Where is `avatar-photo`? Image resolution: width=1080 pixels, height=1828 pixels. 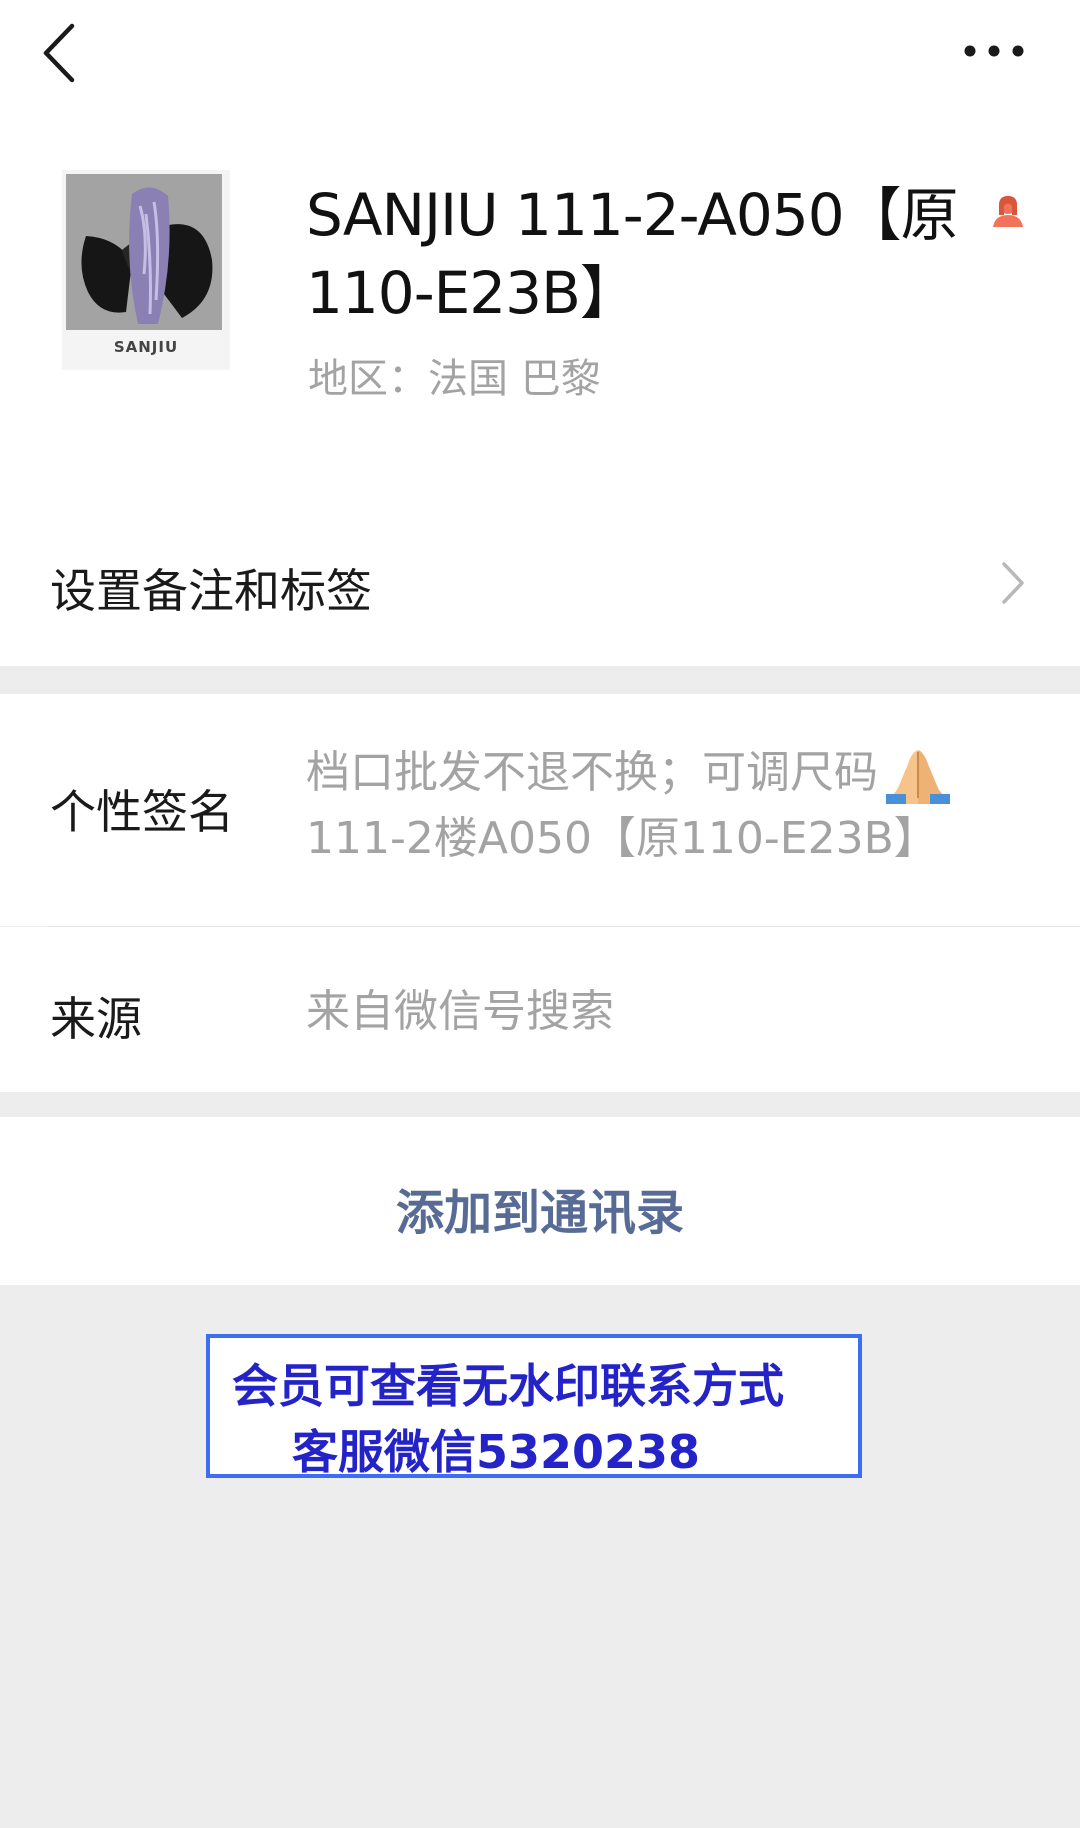 avatar-photo is located at coordinates (144, 252).